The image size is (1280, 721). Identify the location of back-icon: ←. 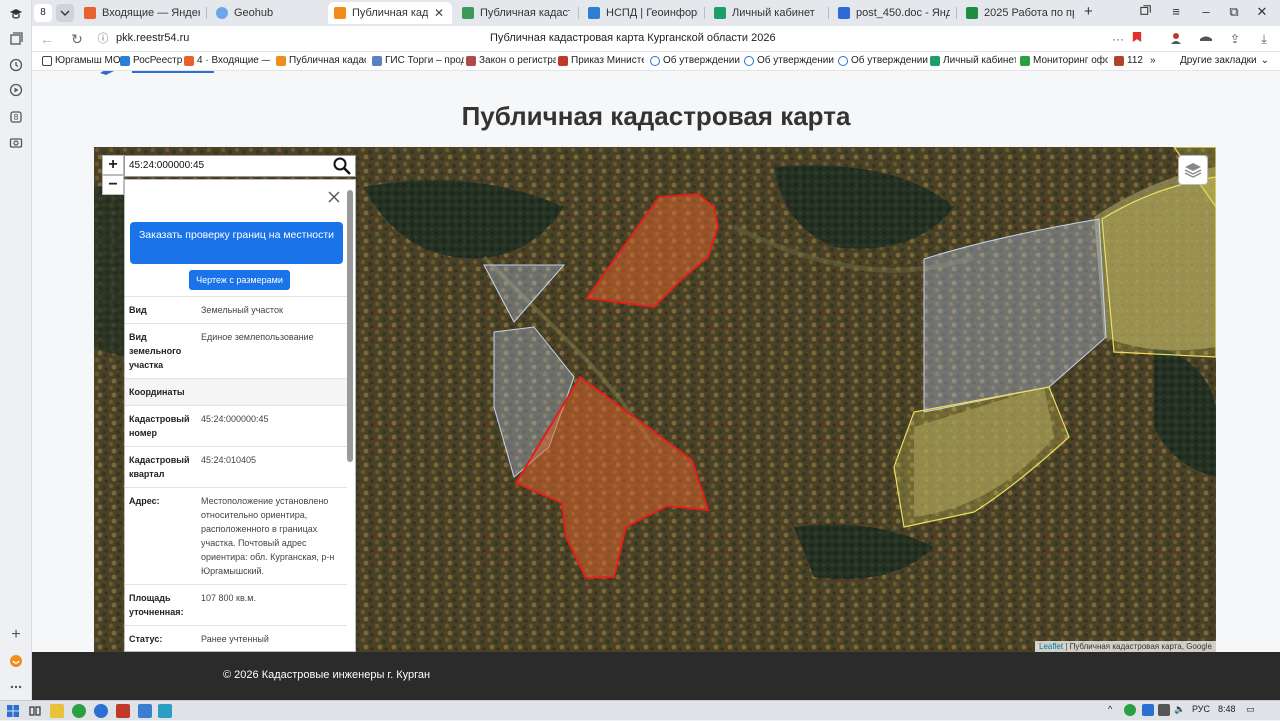
(47, 39).